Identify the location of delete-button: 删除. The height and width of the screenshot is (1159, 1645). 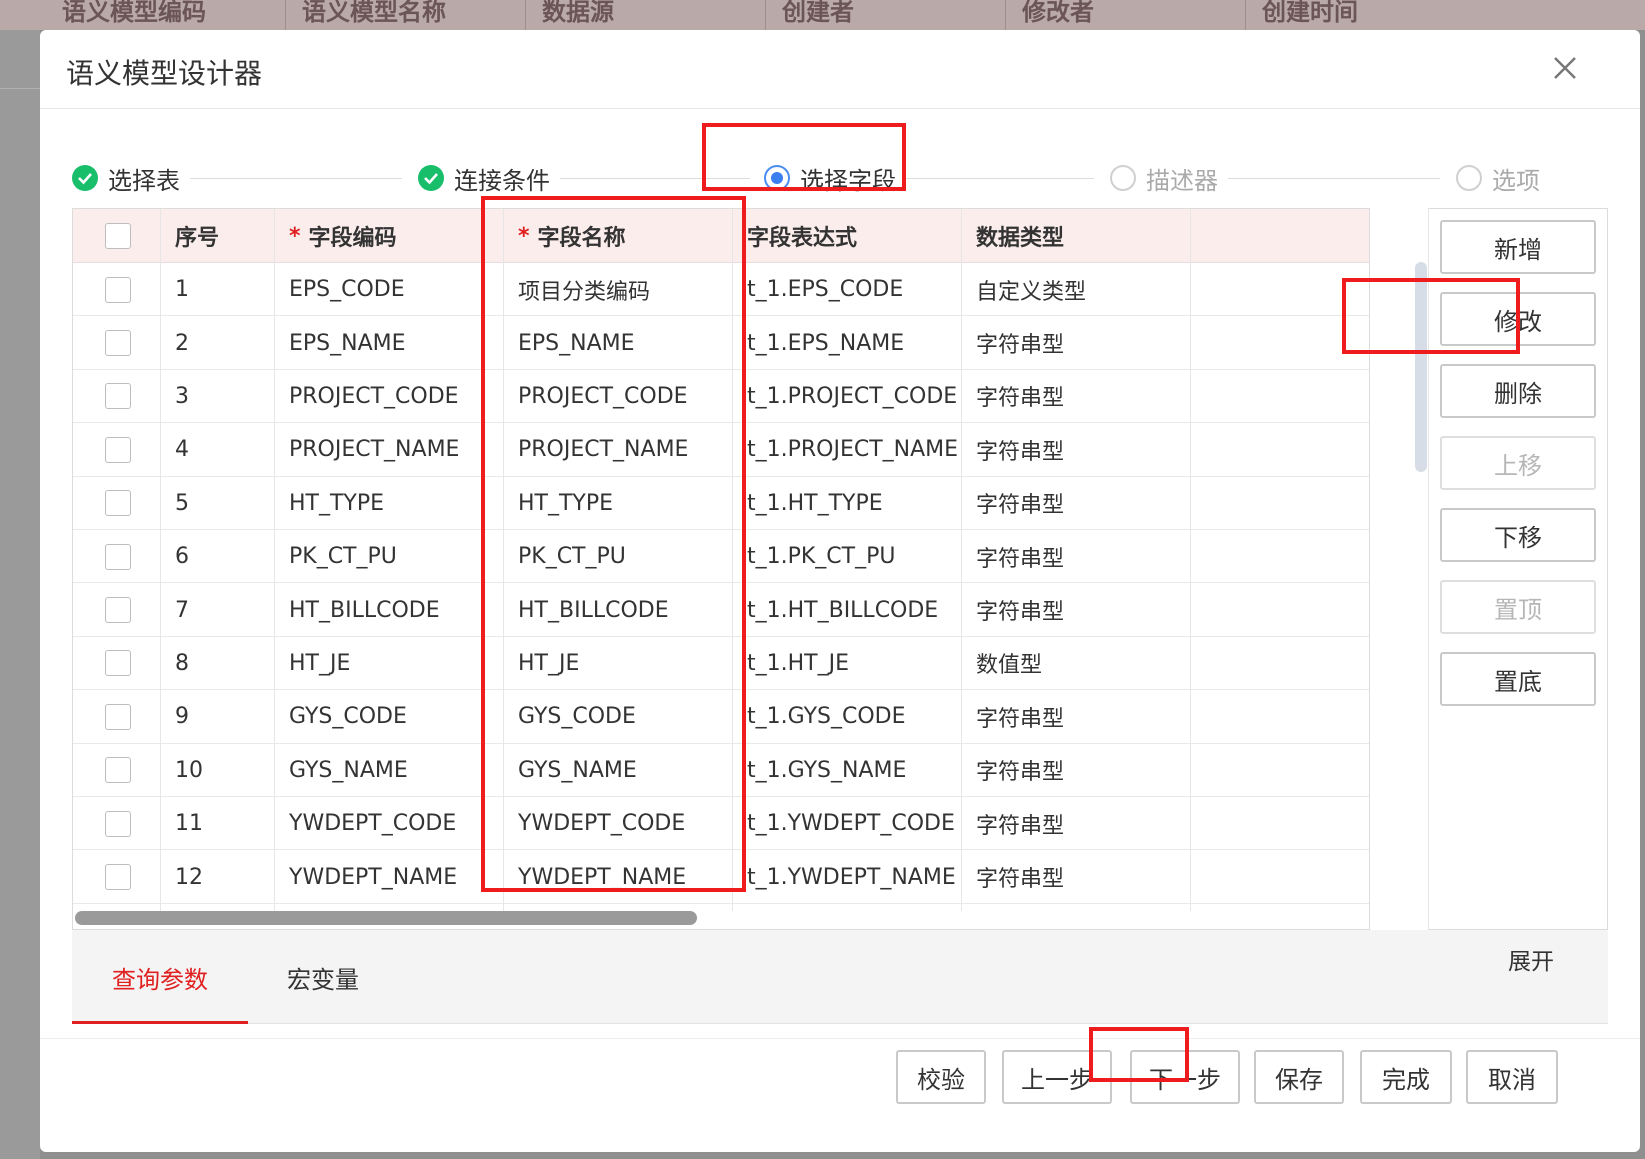
(1518, 391).